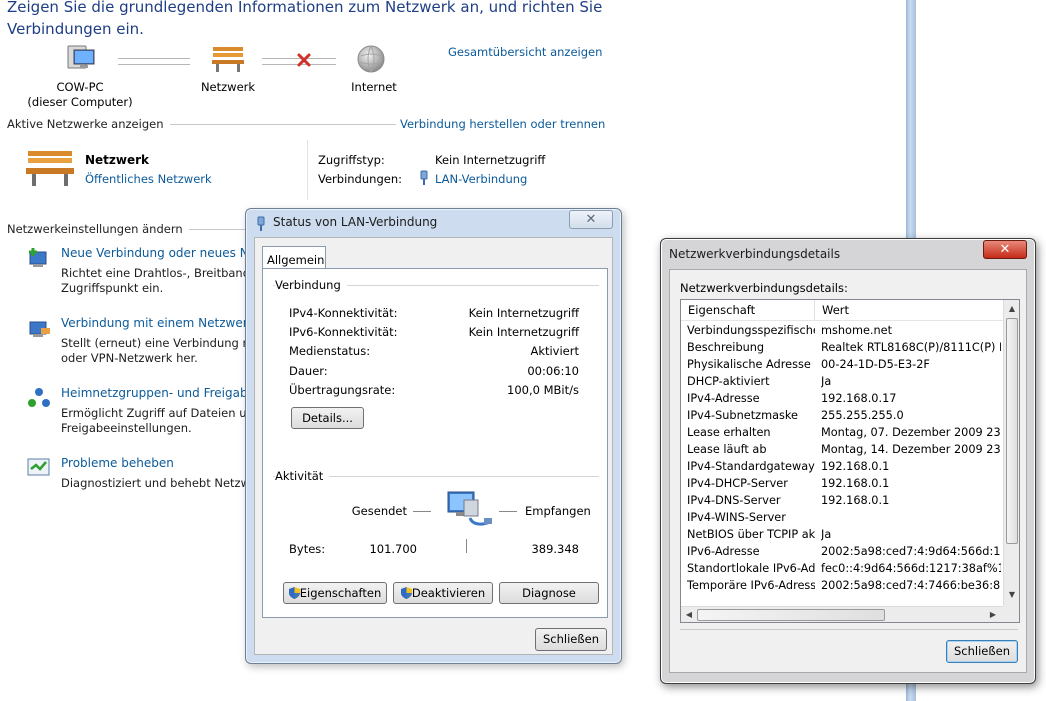 This screenshot has width=1046, height=701. I want to click on property-cell: IPv6-Adresse, so click(723, 551).